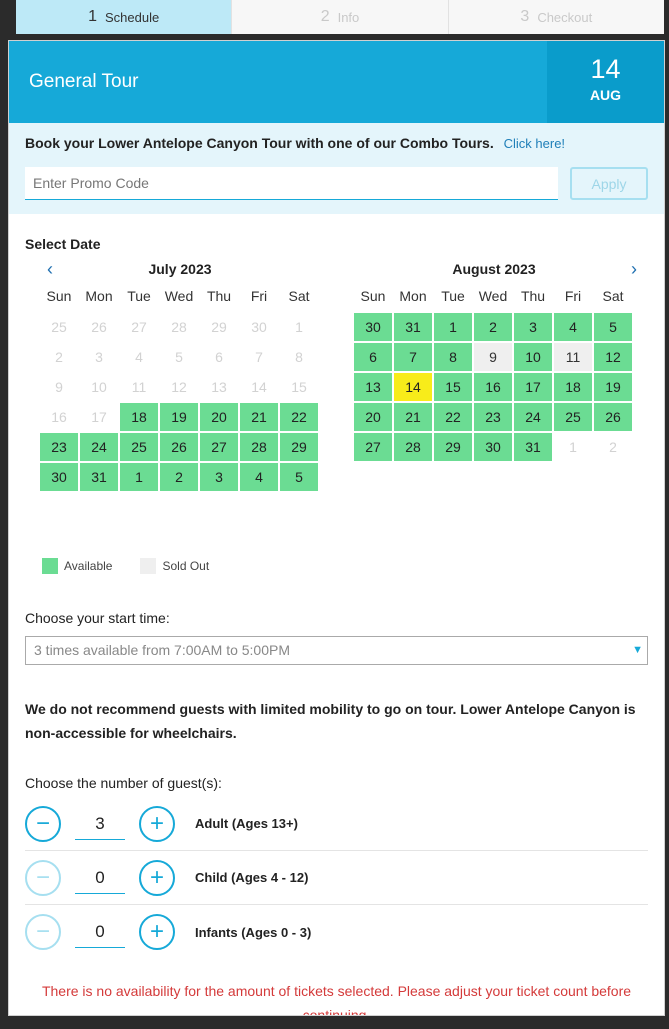 This screenshot has height=1029, width=669. I want to click on weekday-label: Wed, so click(493, 296).